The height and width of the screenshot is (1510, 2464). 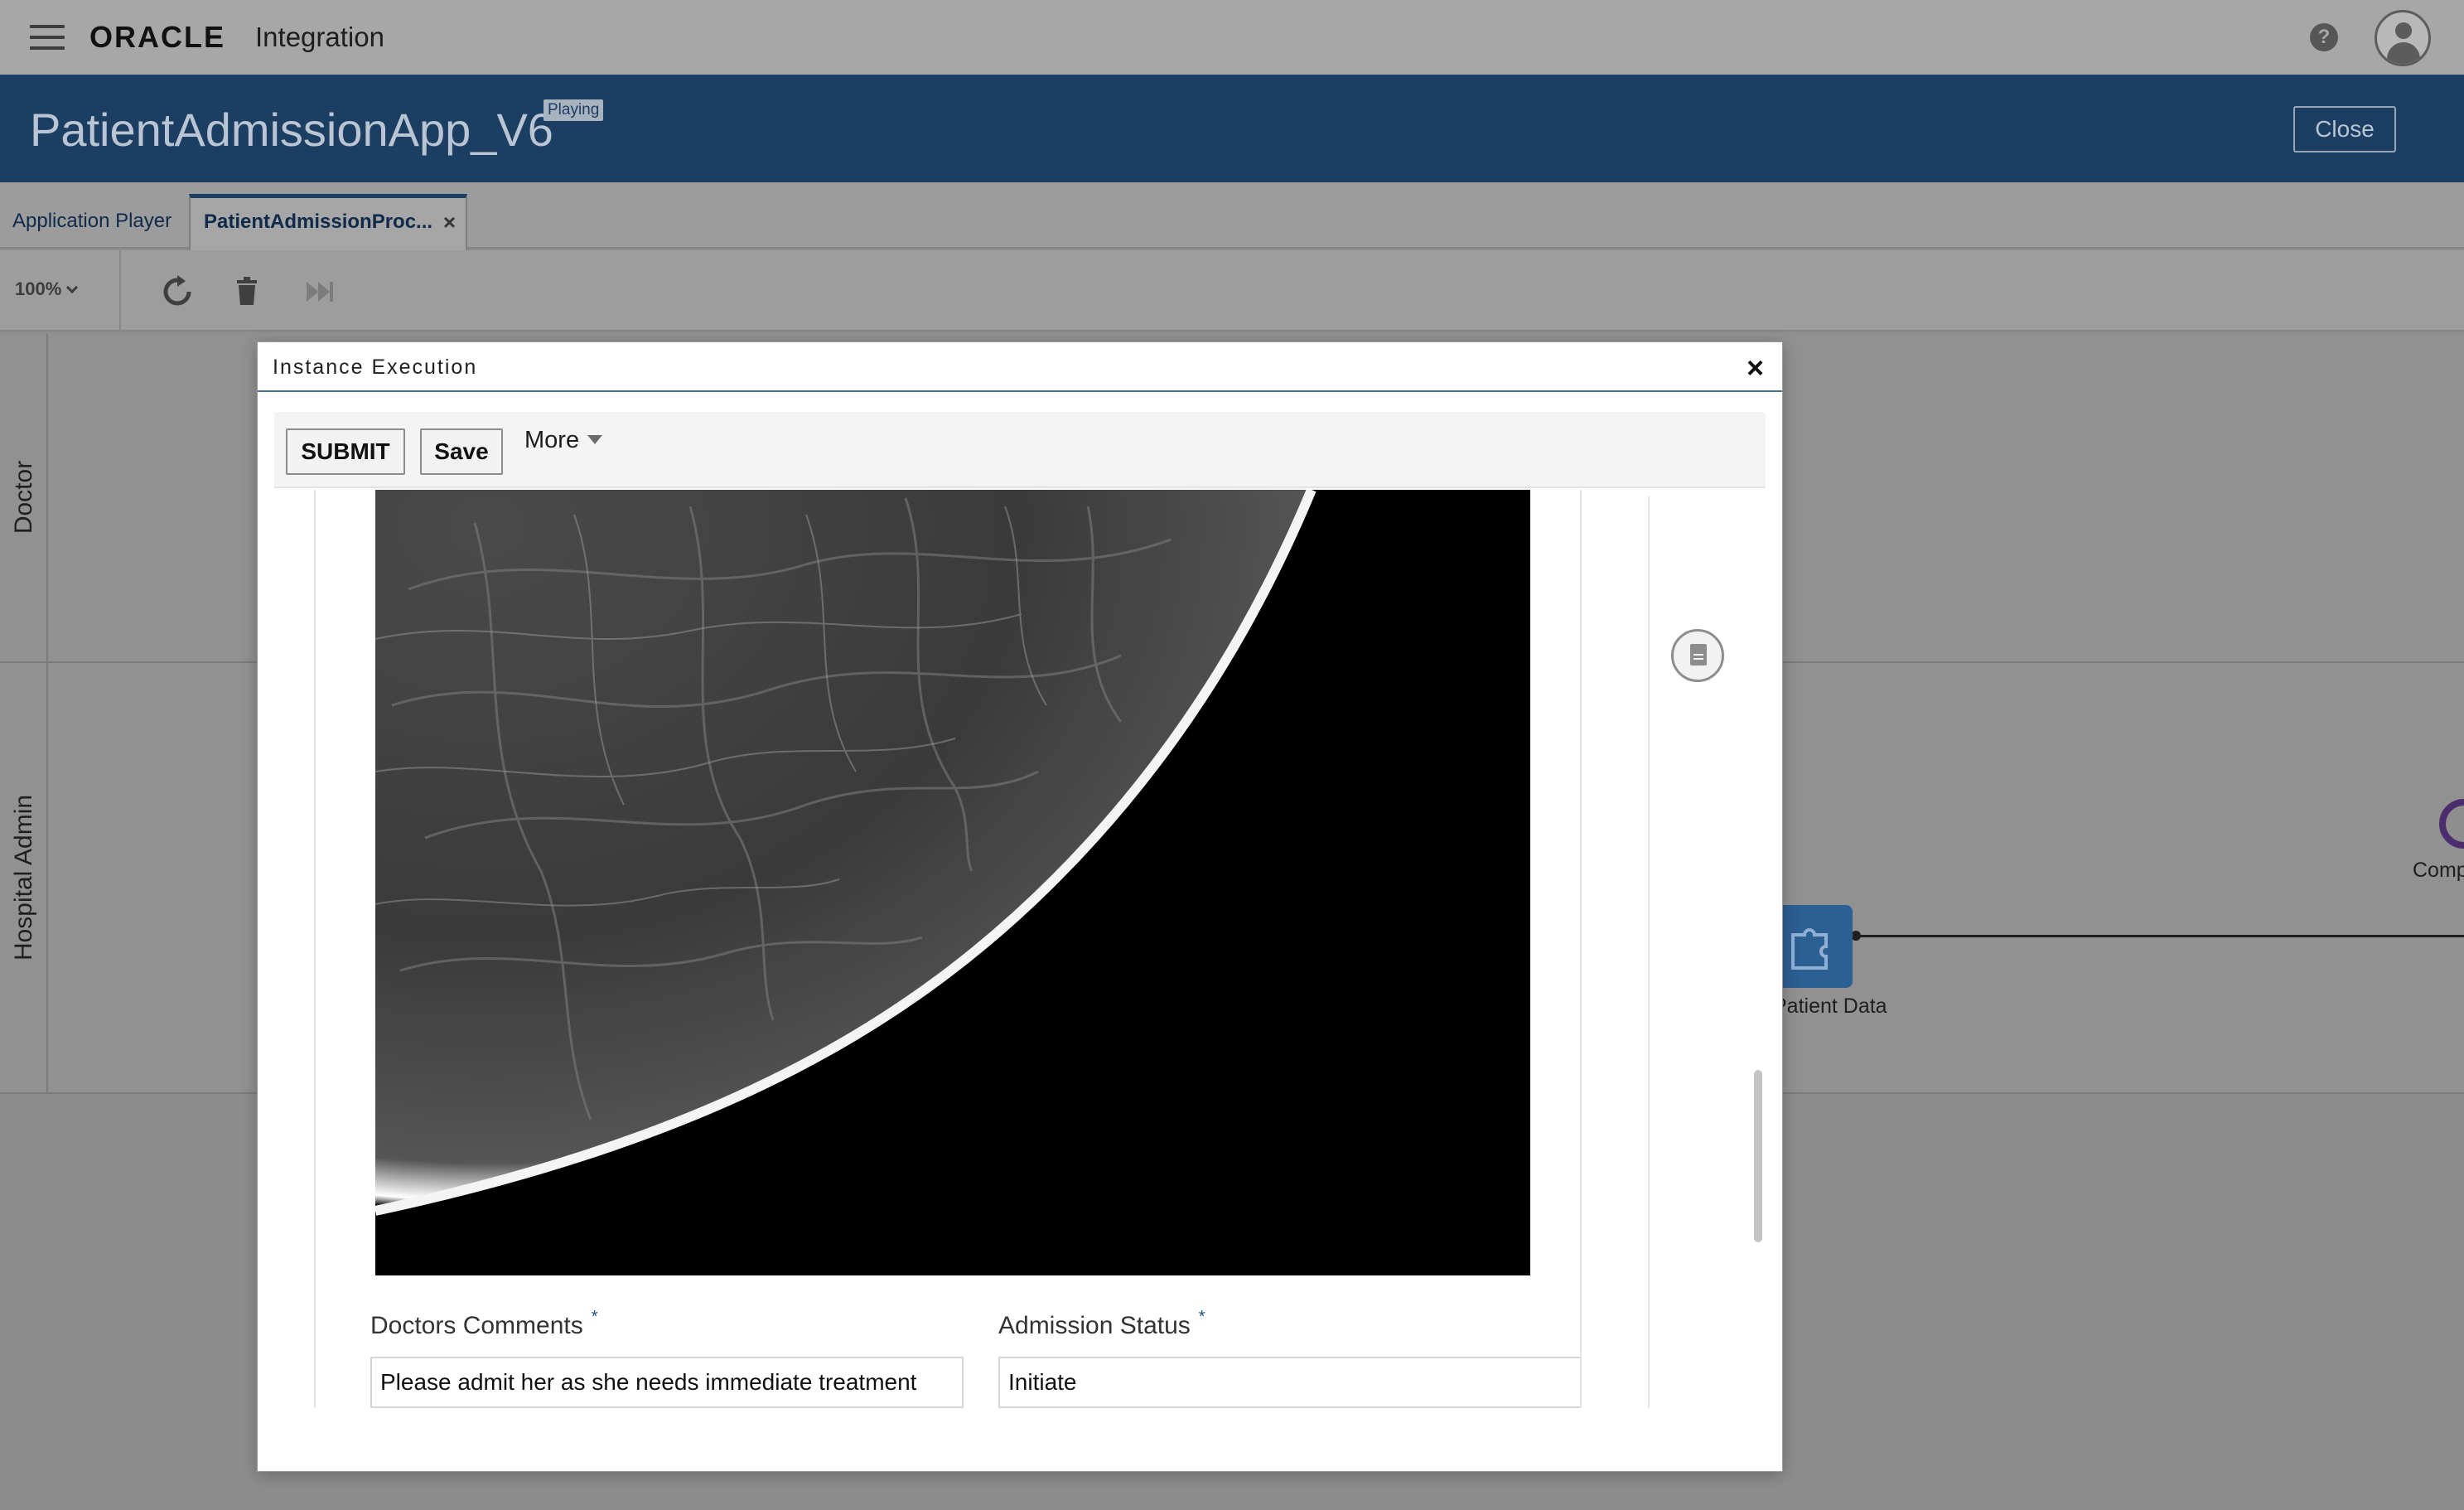 What do you see at coordinates (1699, 952) in the screenshot?
I see `side-panel` at bounding box center [1699, 952].